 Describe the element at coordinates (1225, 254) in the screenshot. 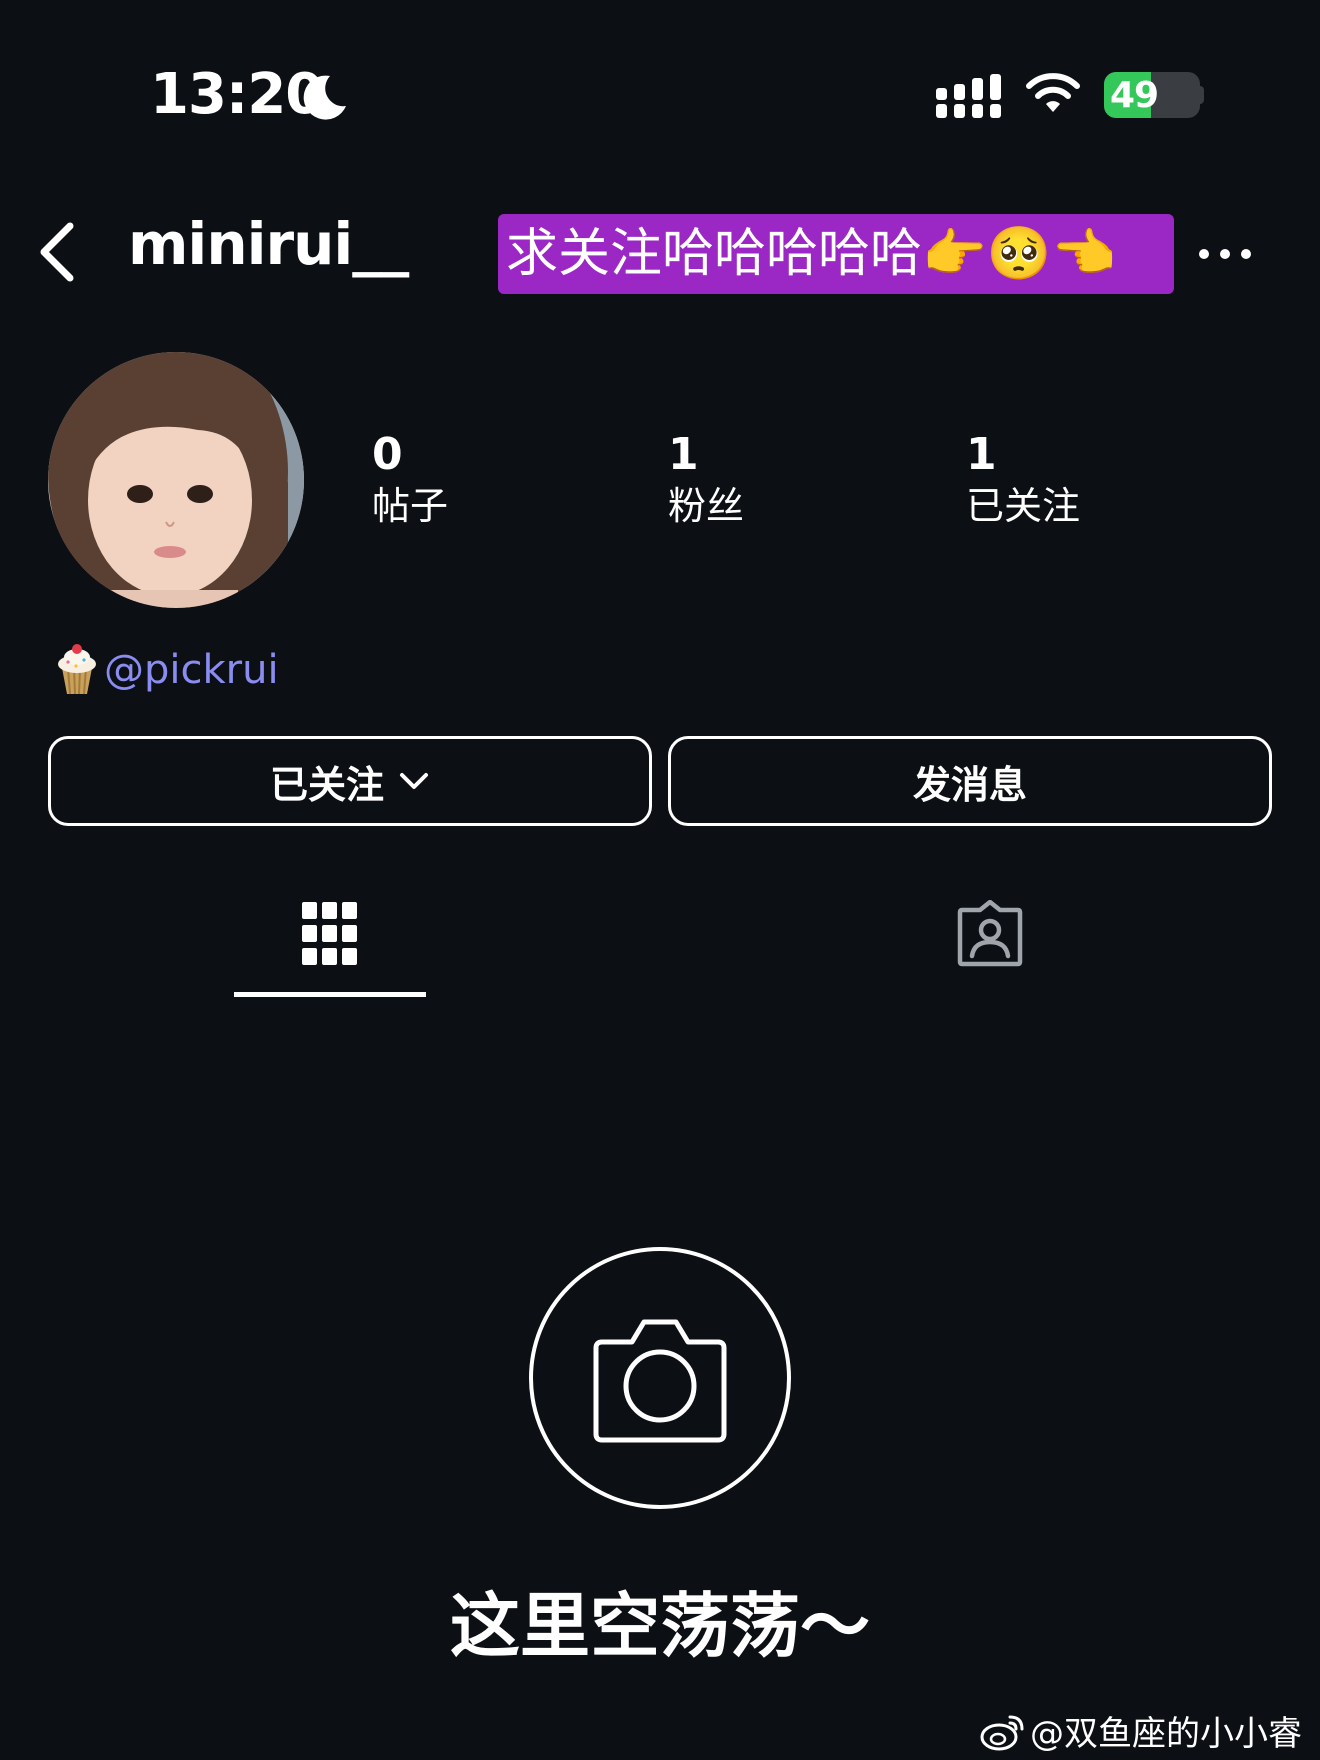

I see `more-icon` at that location.